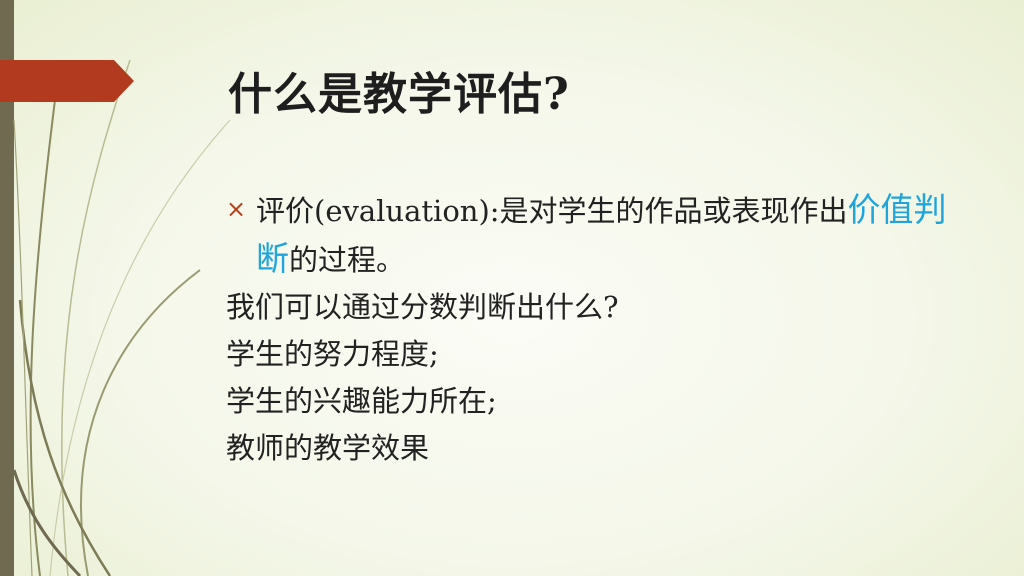  I want to click on bullet-item: × 评价(evaluation):是对学生的作品或表现作出价值判断的过程。, so click(596, 235).